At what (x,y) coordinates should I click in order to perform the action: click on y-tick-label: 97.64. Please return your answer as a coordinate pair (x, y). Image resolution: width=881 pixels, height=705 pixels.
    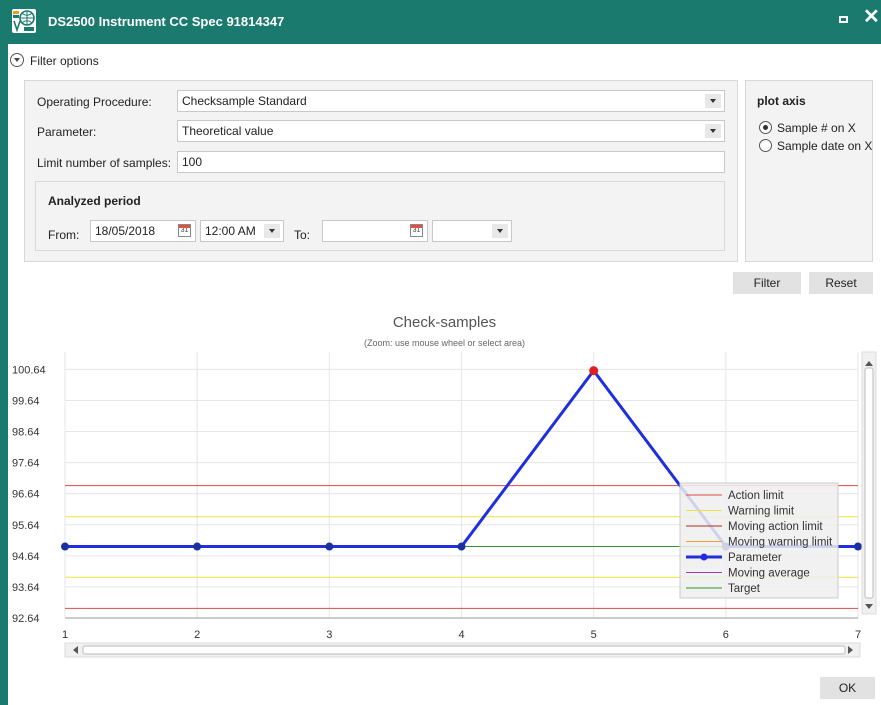
    Looking at the image, I should click on (26, 464).